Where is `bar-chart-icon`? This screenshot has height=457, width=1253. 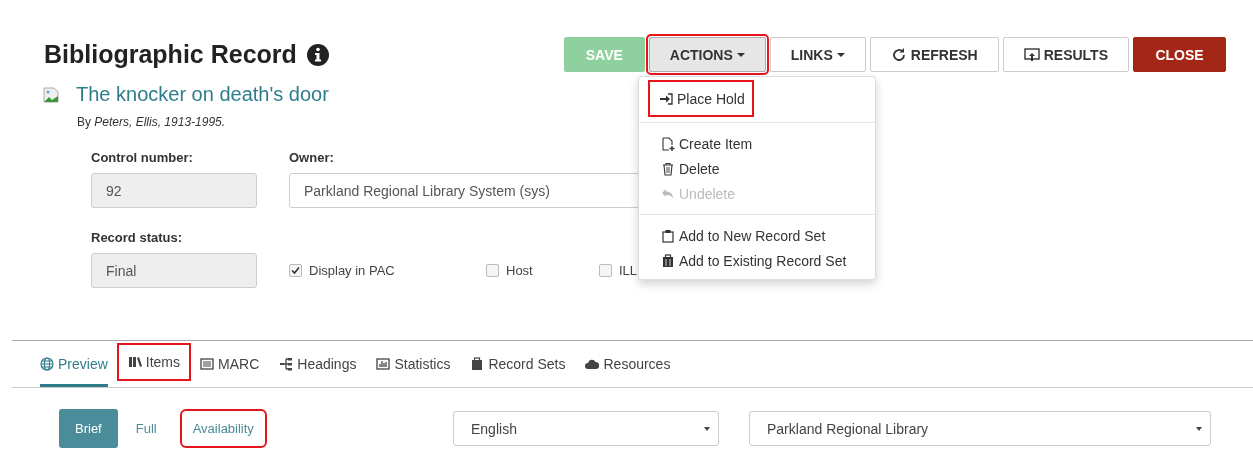
bar-chart-icon is located at coordinates (383, 364).